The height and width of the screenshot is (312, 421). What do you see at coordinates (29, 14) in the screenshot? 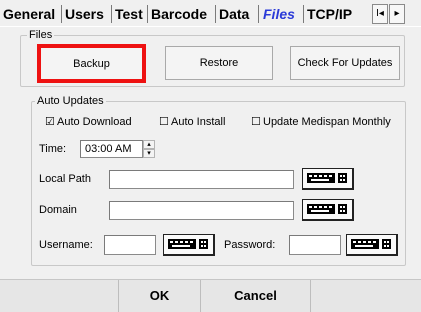
I see `tab-general: General` at bounding box center [29, 14].